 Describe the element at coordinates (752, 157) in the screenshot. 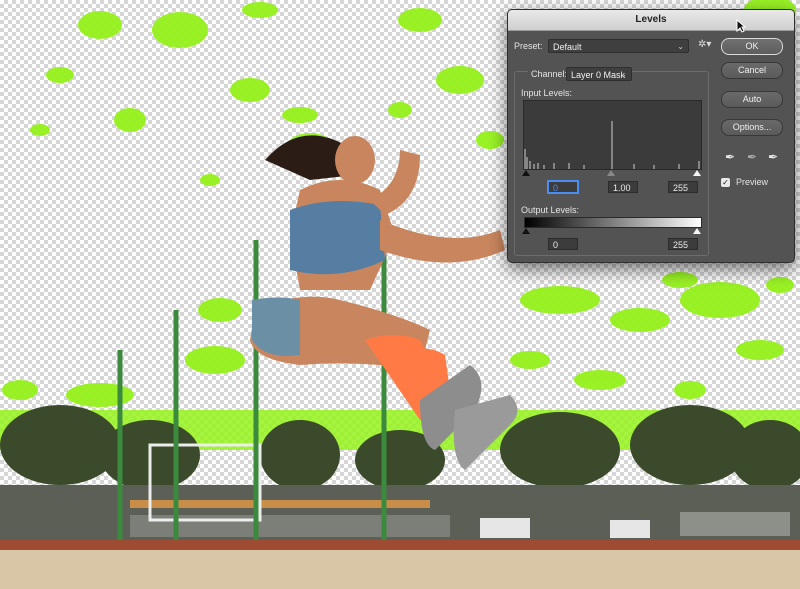

I see `gray-point-eyedropper-icon: ✒` at that location.